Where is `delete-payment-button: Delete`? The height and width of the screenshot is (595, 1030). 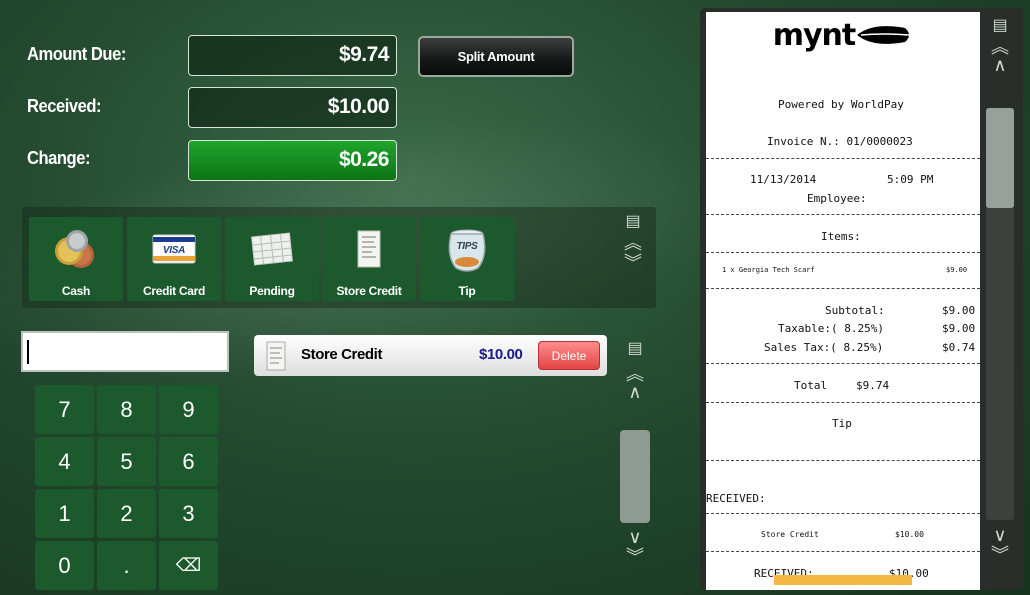
delete-payment-button: Delete is located at coordinates (569, 355).